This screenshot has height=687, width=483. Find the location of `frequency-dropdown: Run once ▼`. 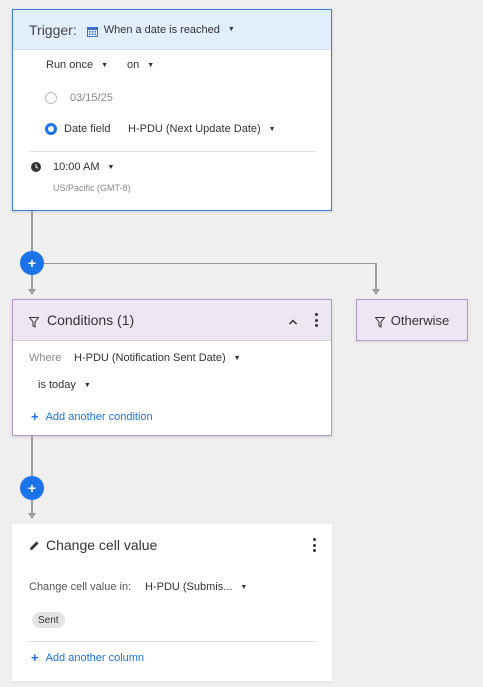

frequency-dropdown: Run once ▼ is located at coordinates (77, 65).